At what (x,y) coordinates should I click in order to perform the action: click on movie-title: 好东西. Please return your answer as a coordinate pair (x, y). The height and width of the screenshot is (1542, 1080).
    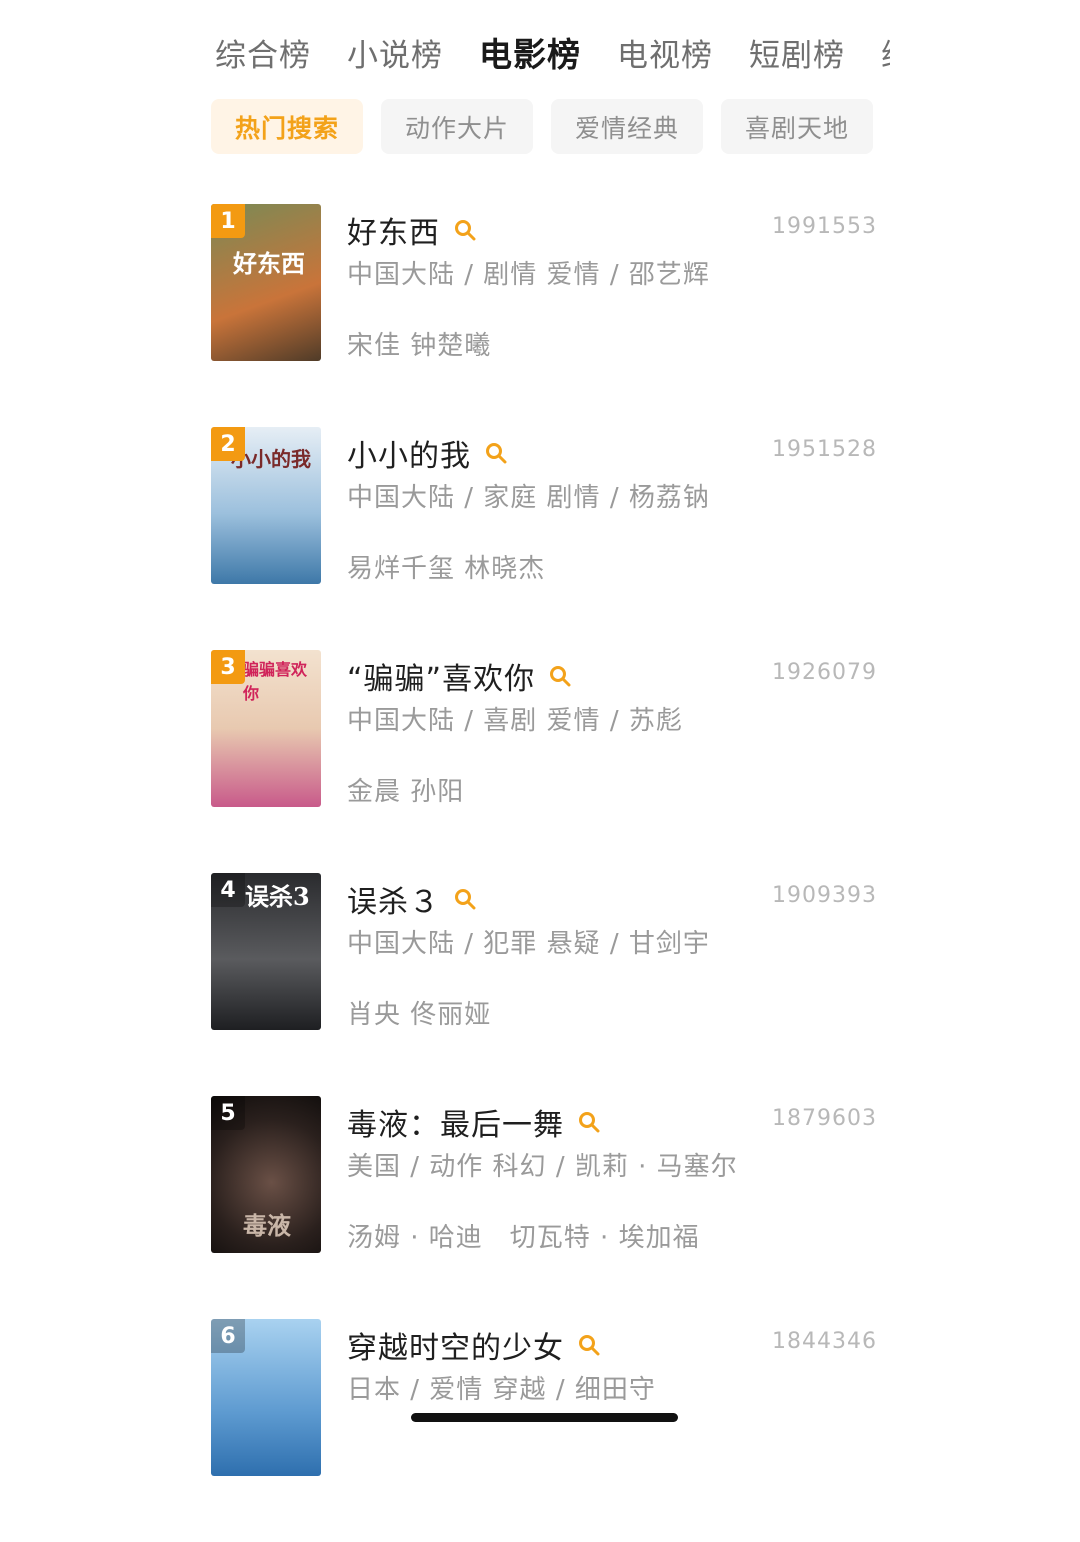
    Looking at the image, I should click on (411, 230).